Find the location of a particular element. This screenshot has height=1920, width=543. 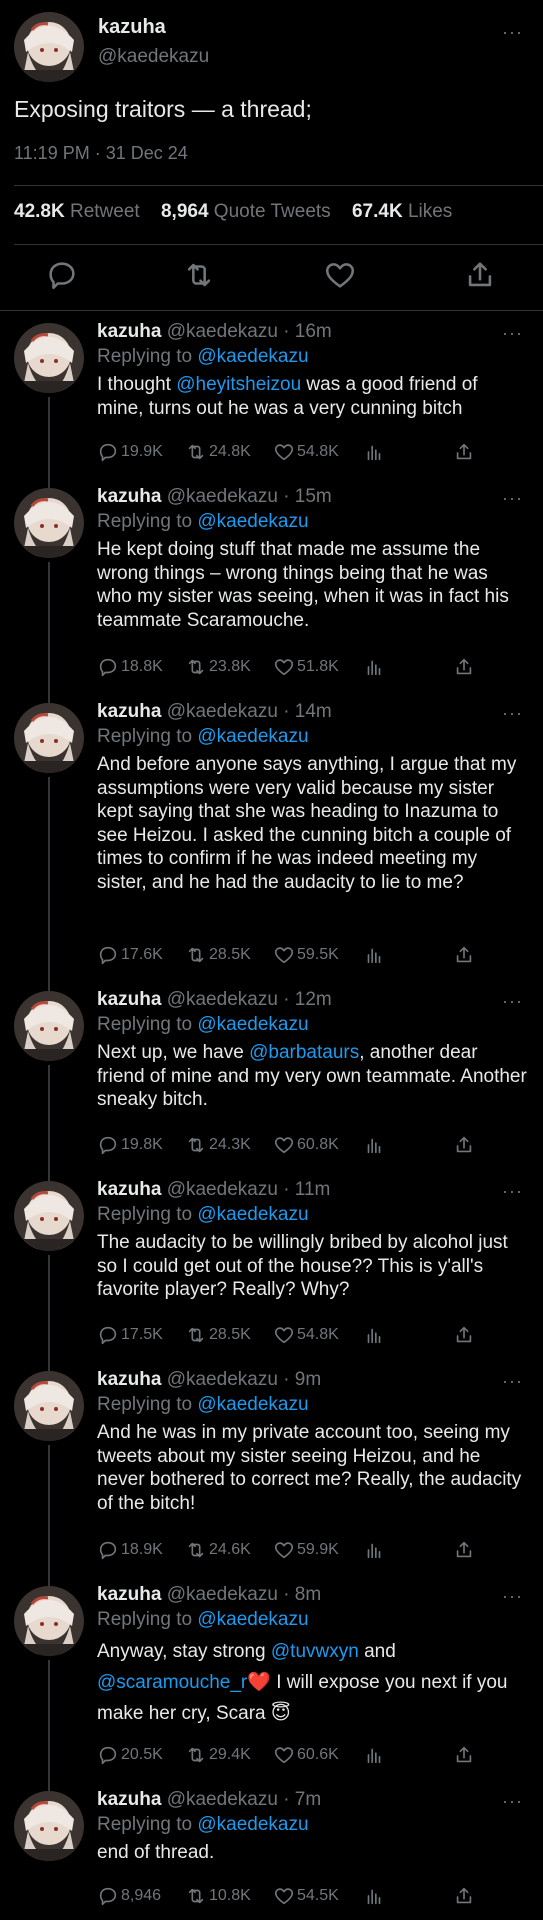

retweet-button: 24.6K is located at coordinates (218, 1550).